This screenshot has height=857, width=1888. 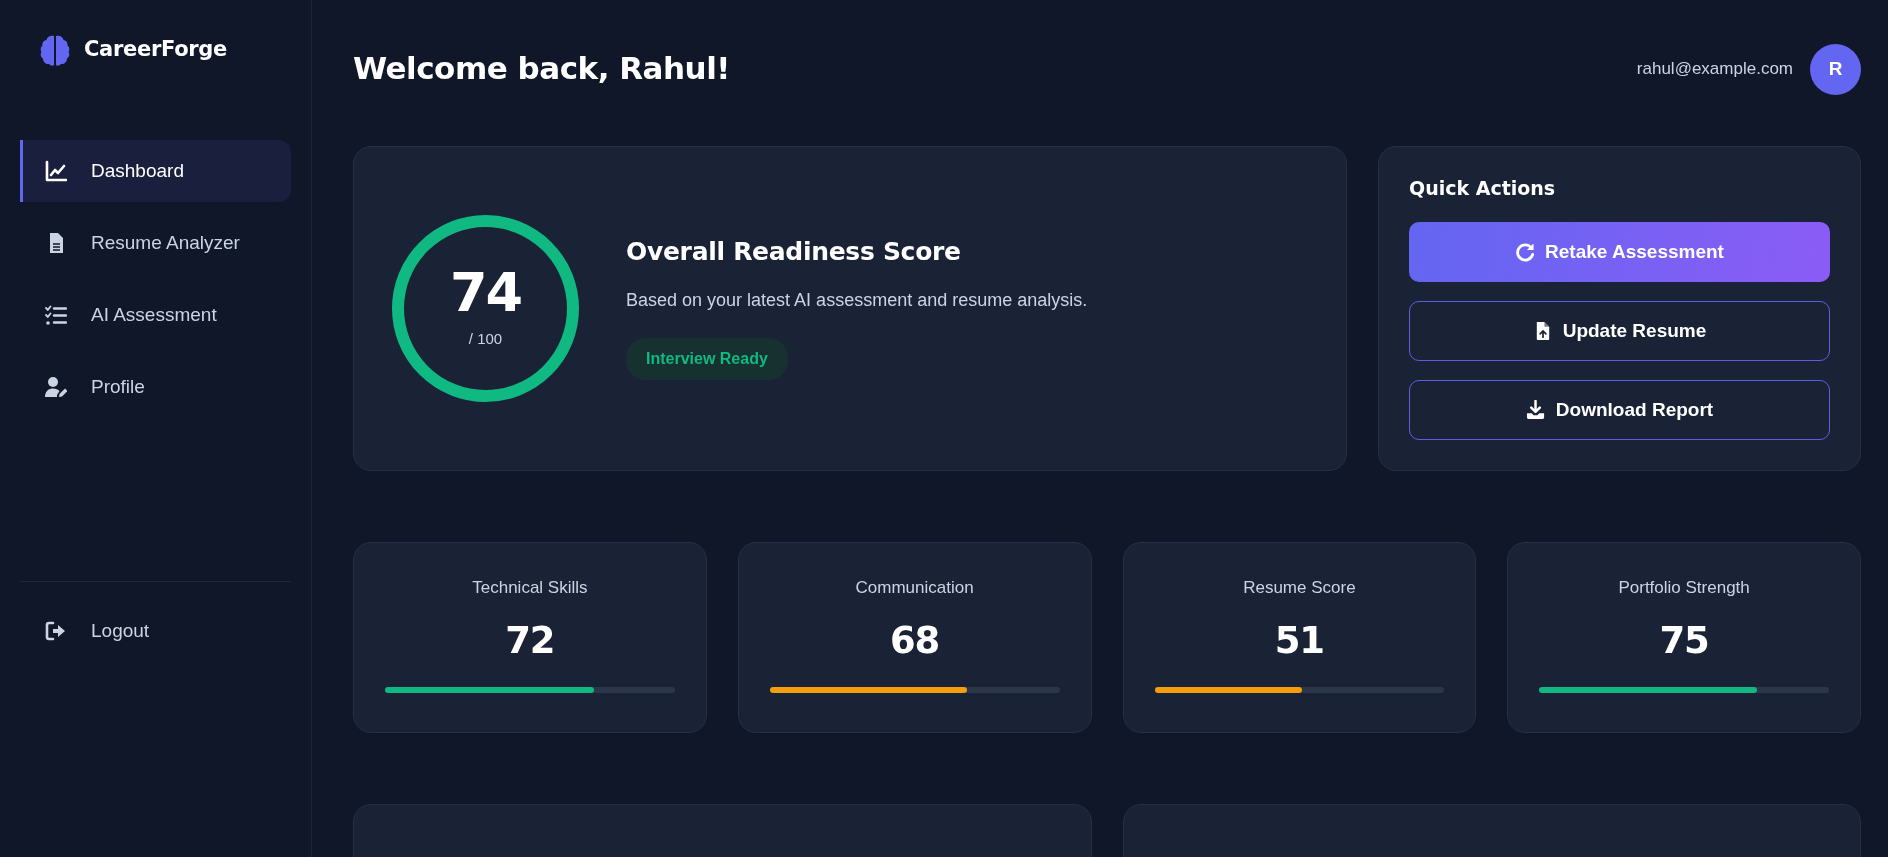 I want to click on score-max: / 100, so click(x=485, y=339).